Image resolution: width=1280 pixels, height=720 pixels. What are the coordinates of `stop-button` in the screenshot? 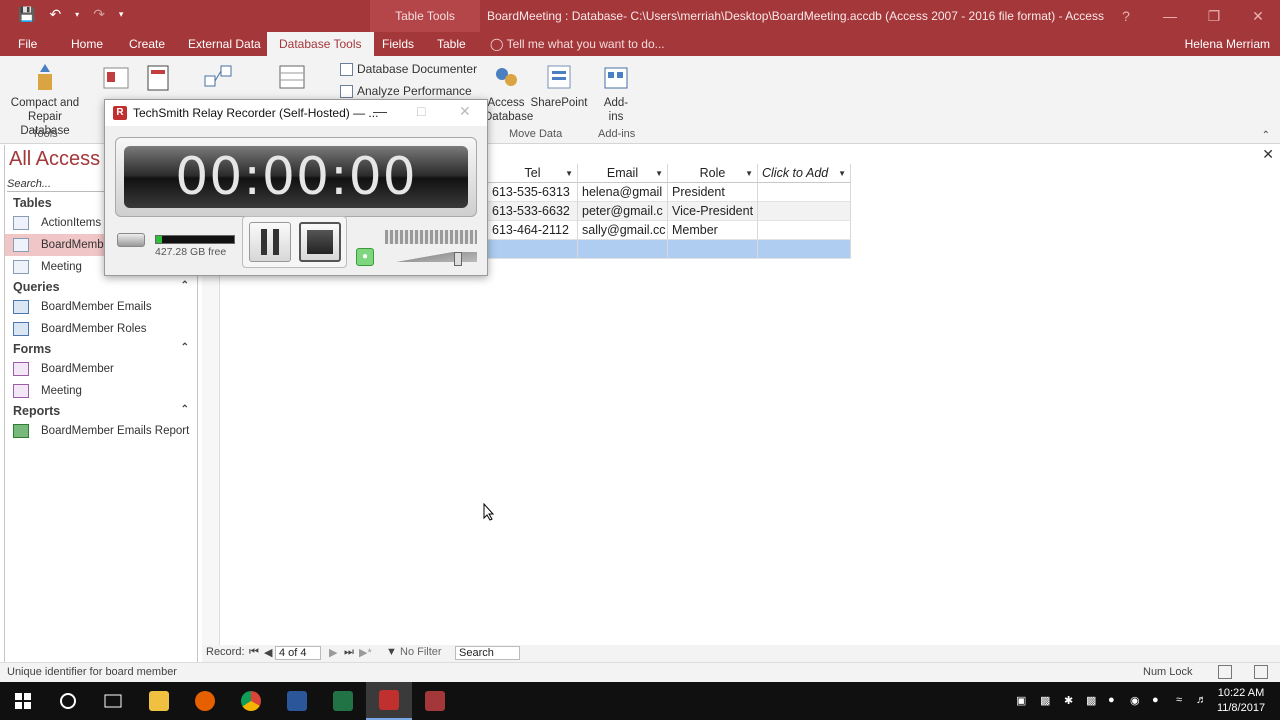 It's located at (320, 242).